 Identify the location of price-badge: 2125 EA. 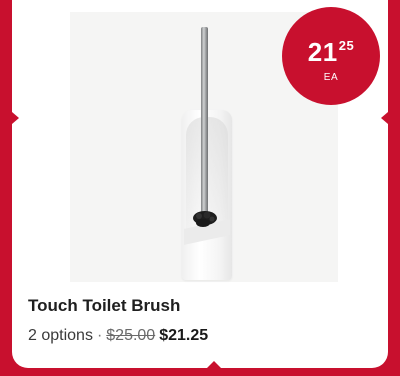
(331, 56).